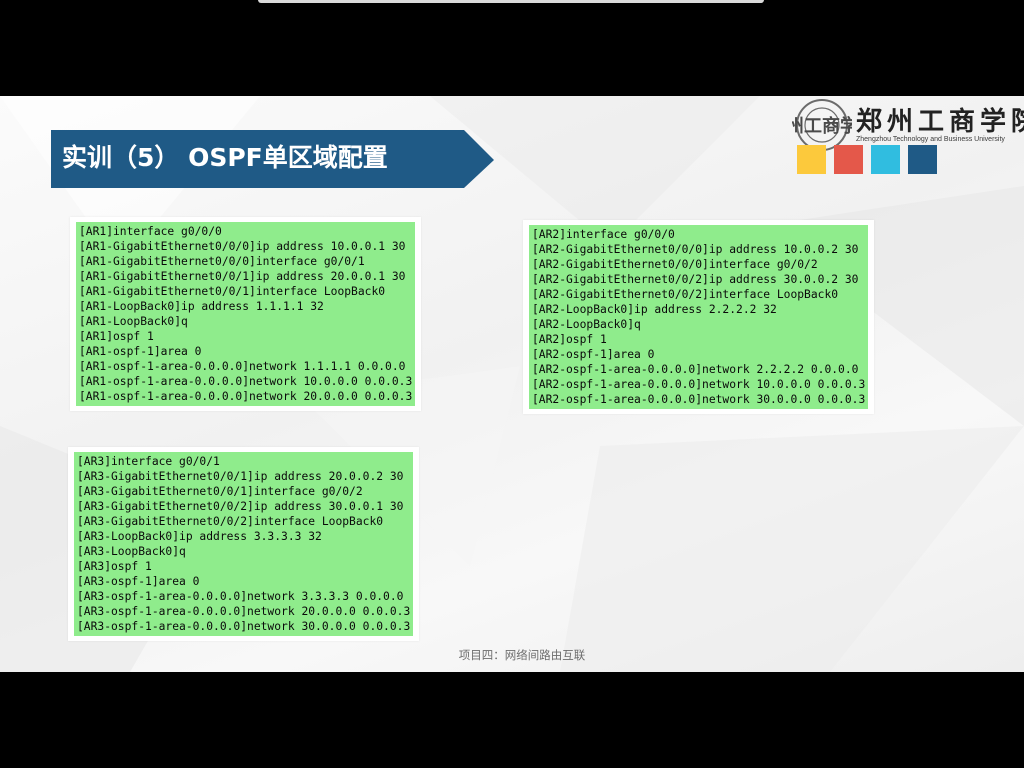 Image resolution: width=1024 pixels, height=768 pixels. Describe the element at coordinates (512, 48) in the screenshot. I see `top-black-bar` at that location.